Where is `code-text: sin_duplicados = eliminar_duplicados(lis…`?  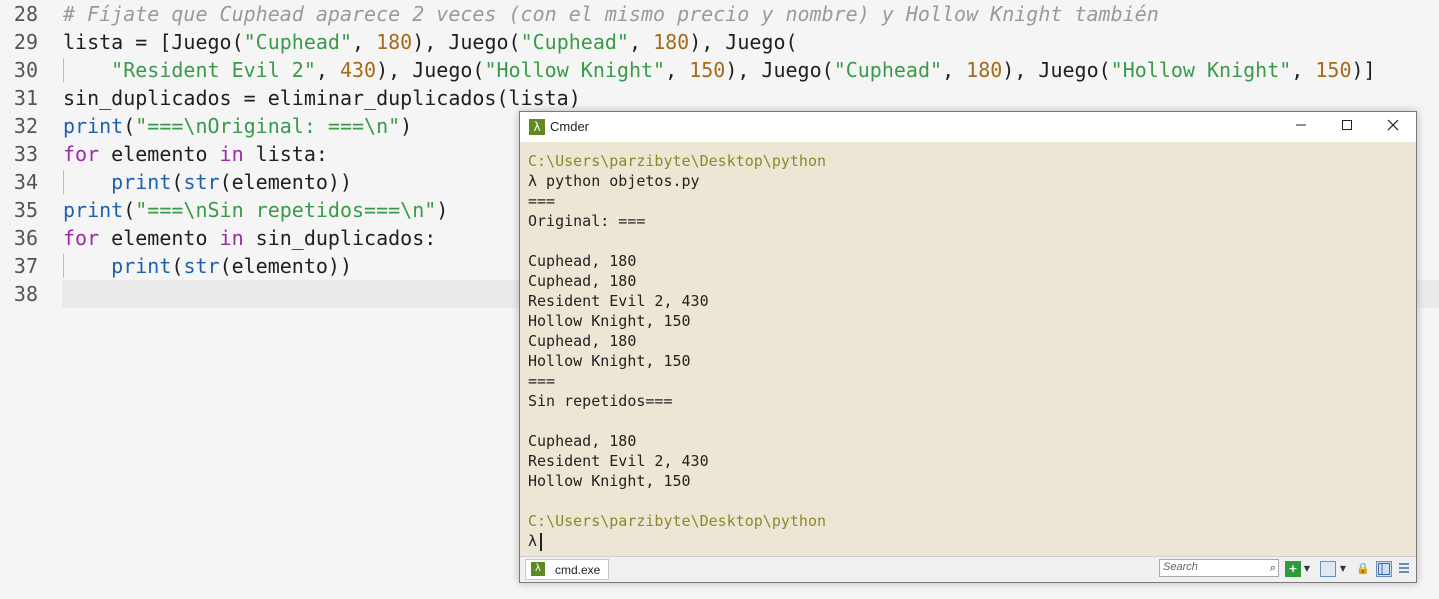
code-text: sin_duplicados = eliminar_duplicados(lis… is located at coordinates (322, 98).